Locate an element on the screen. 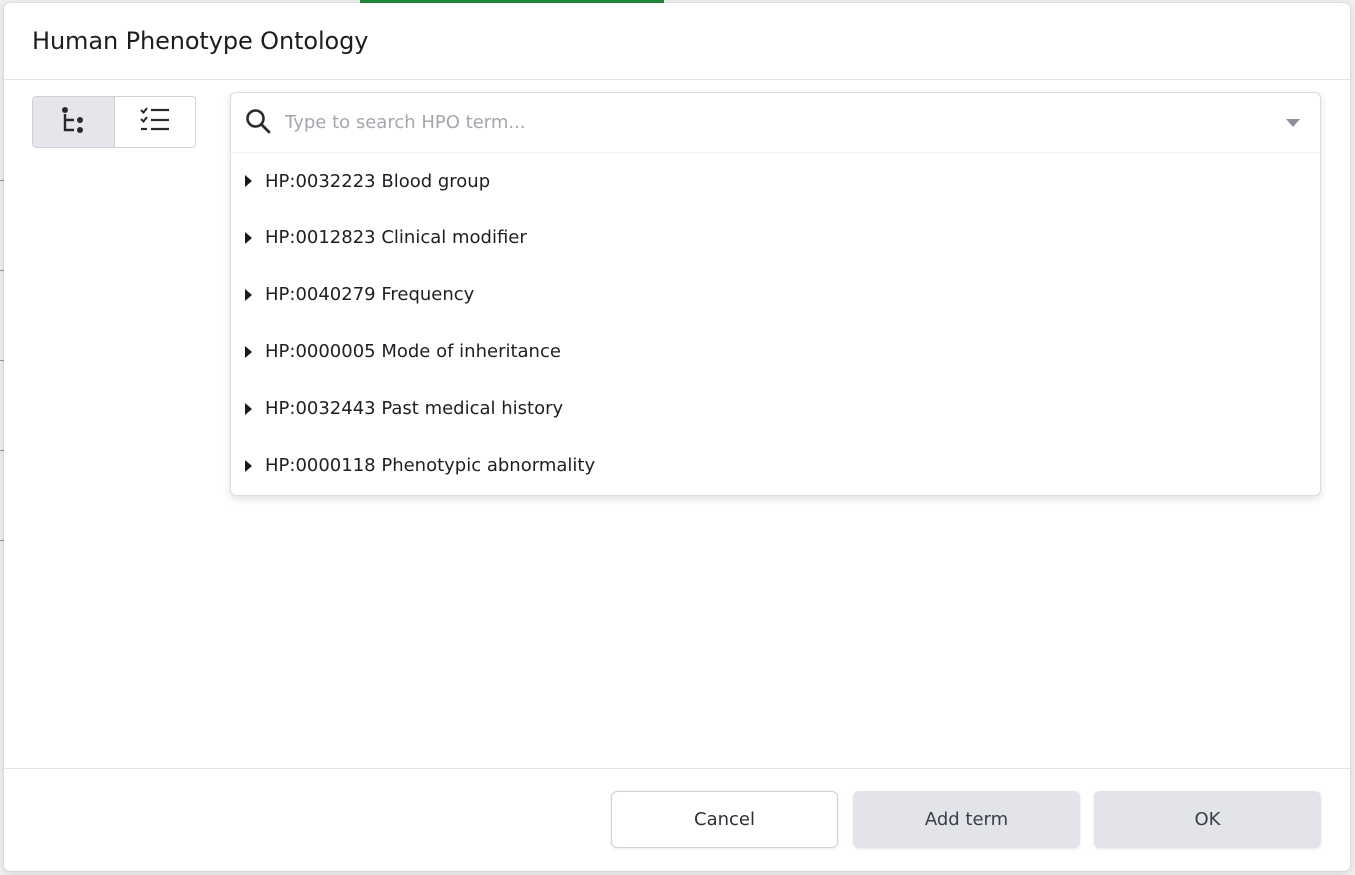 Image resolution: width=1355 pixels, height=875 pixels. chevron-down-icon is located at coordinates (1293, 123).